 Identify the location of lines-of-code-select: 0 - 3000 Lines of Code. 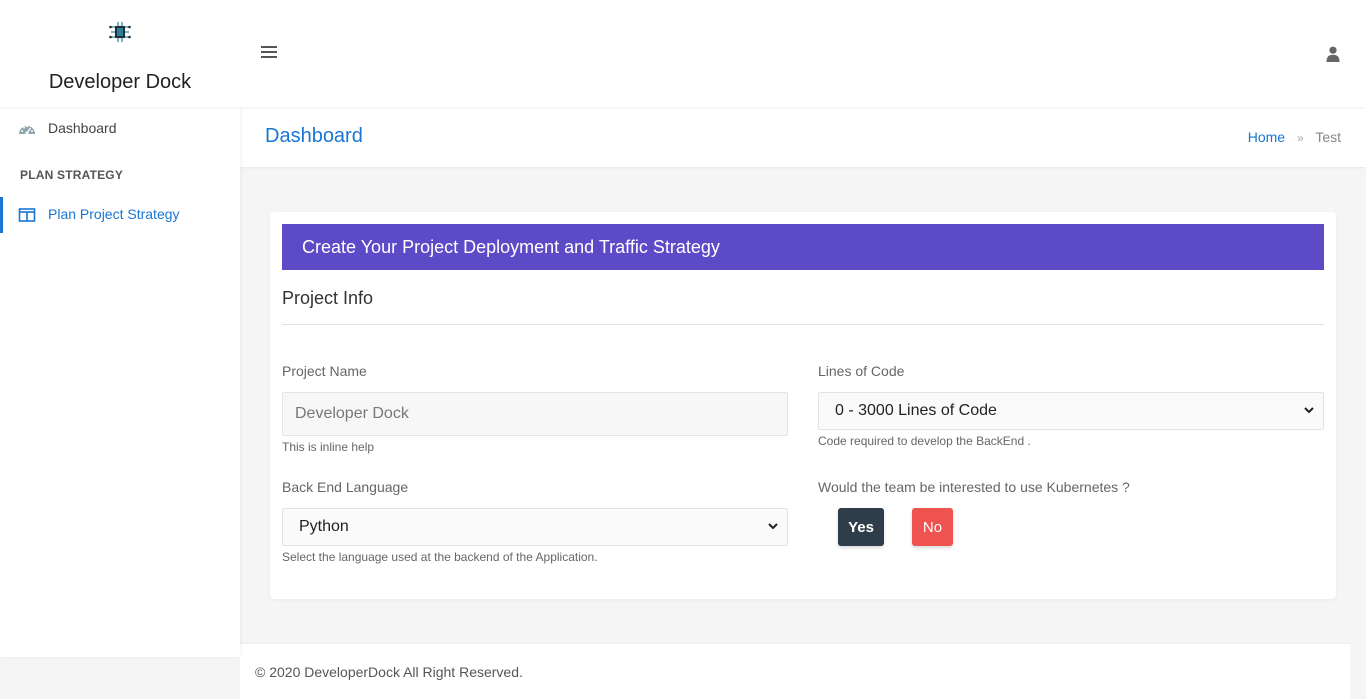
(1071, 411).